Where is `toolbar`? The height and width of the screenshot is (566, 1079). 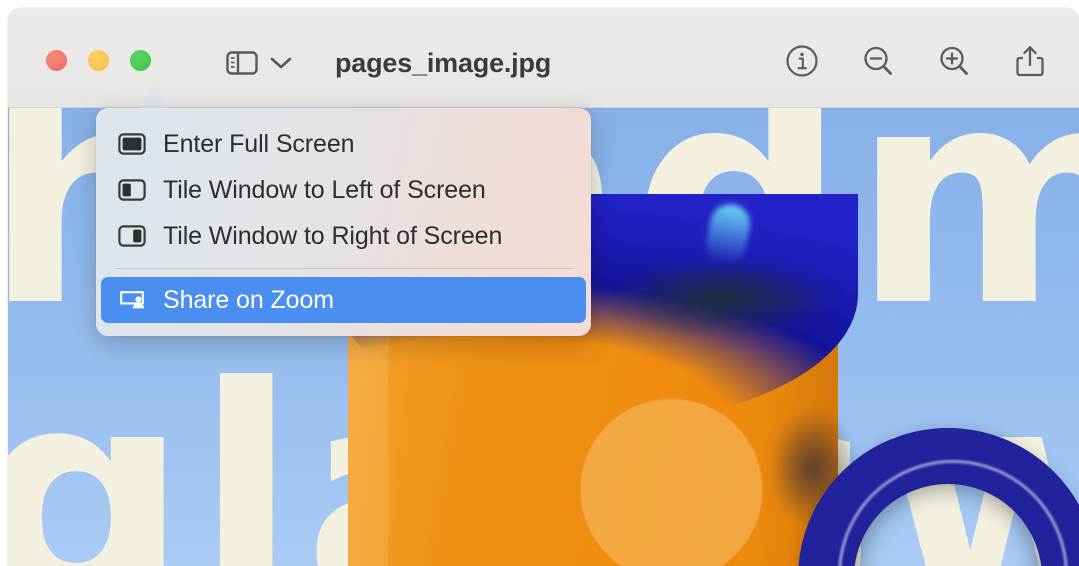
toolbar is located at coordinates (916, 61).